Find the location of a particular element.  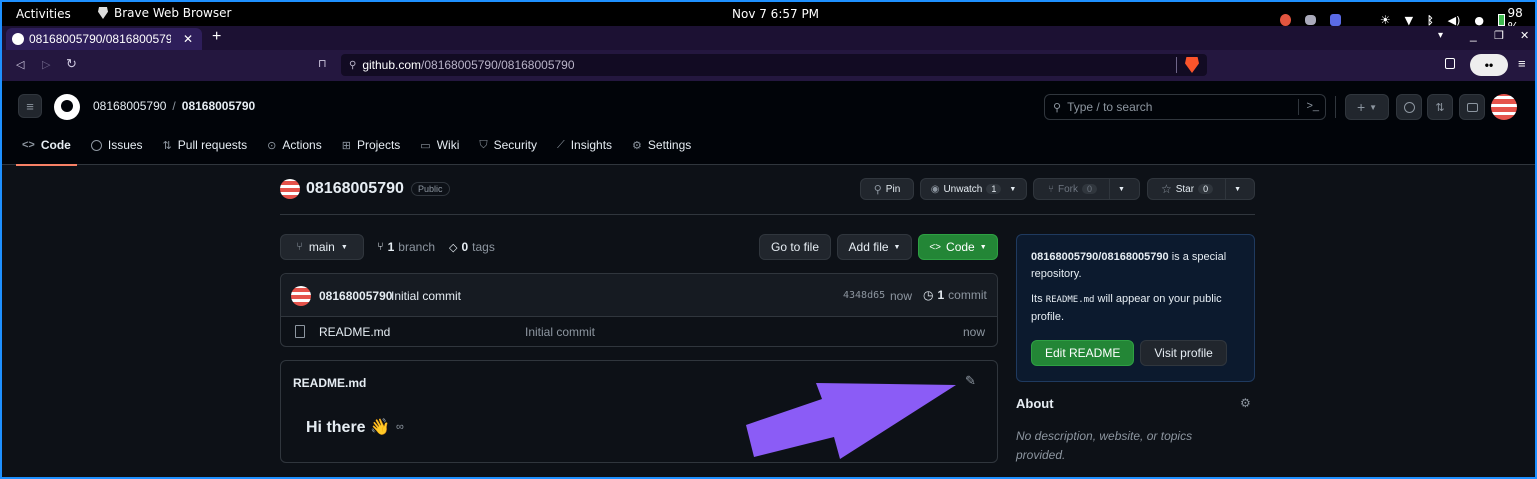

github-logo-icon is located at coordinates (67, 107).